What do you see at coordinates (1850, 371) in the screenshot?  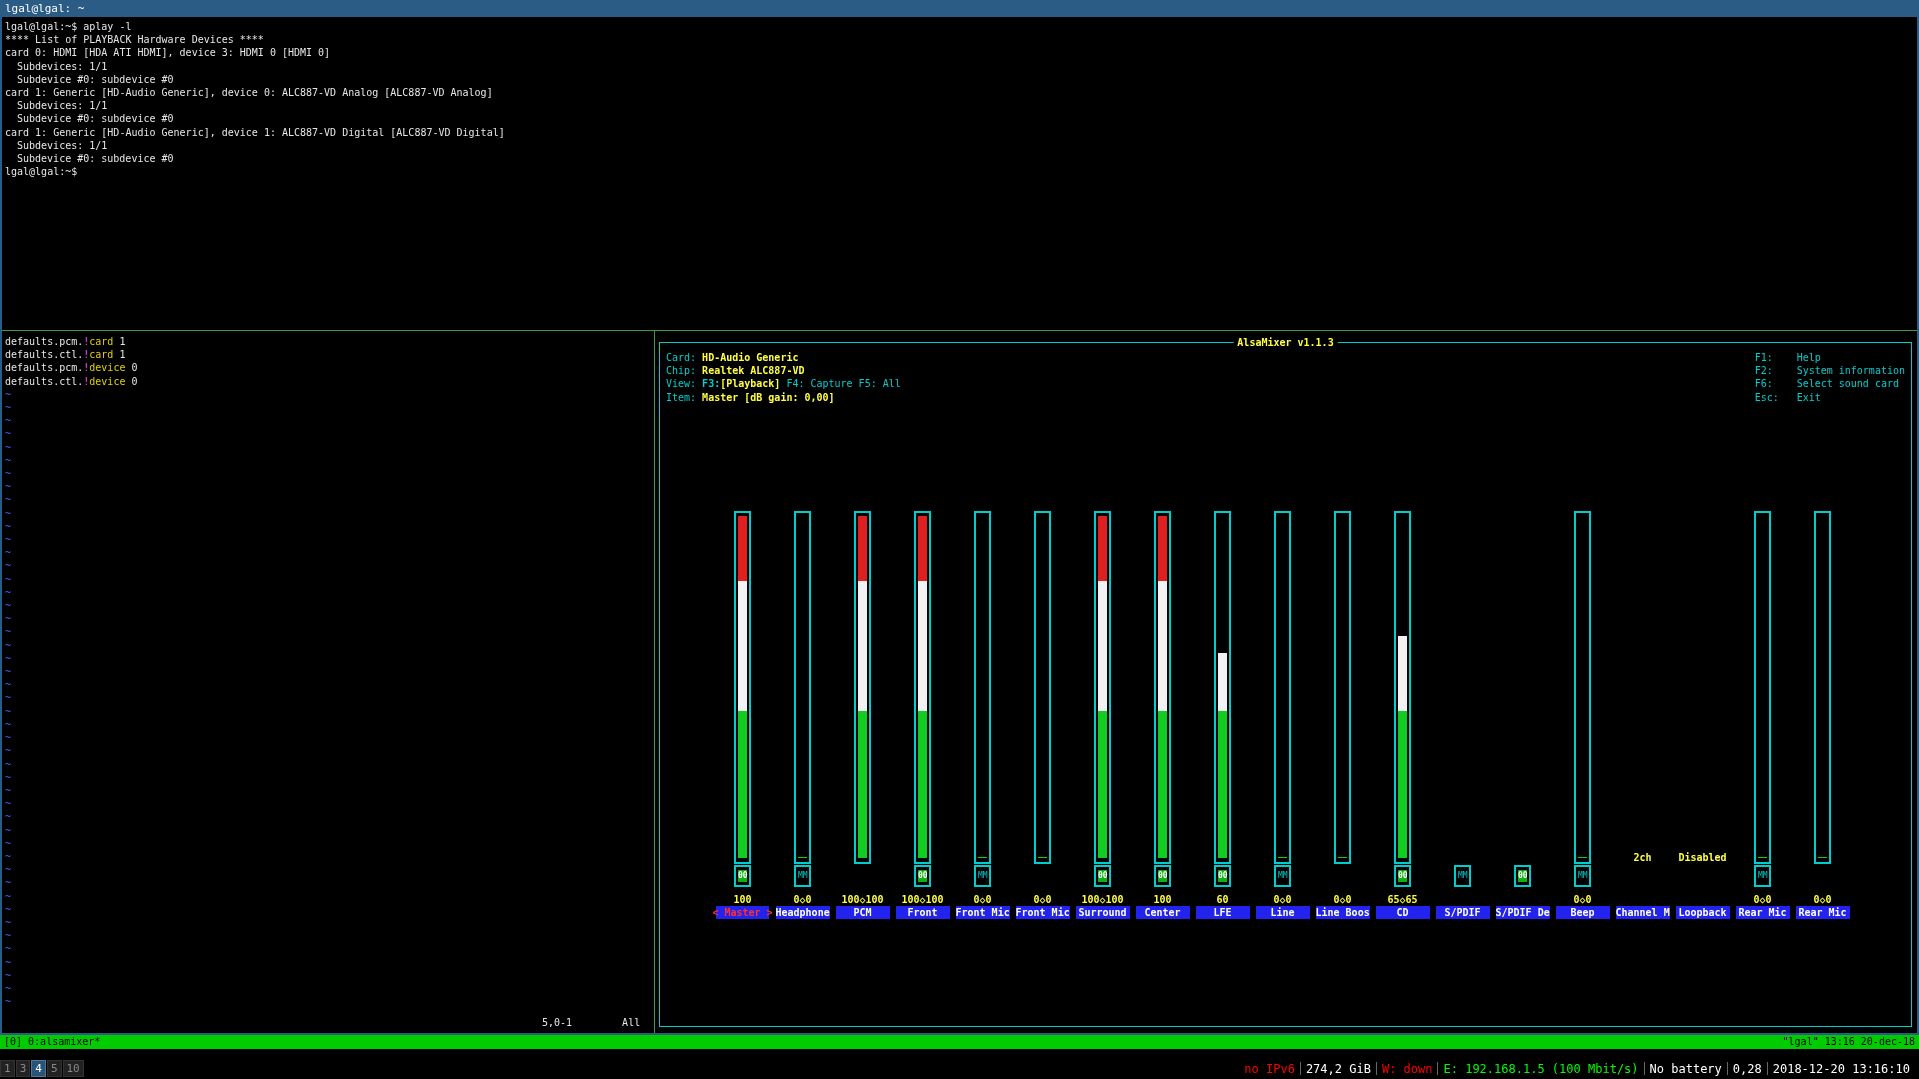 I see `shortcut-action: System information` at bounding box center [1850, 371].